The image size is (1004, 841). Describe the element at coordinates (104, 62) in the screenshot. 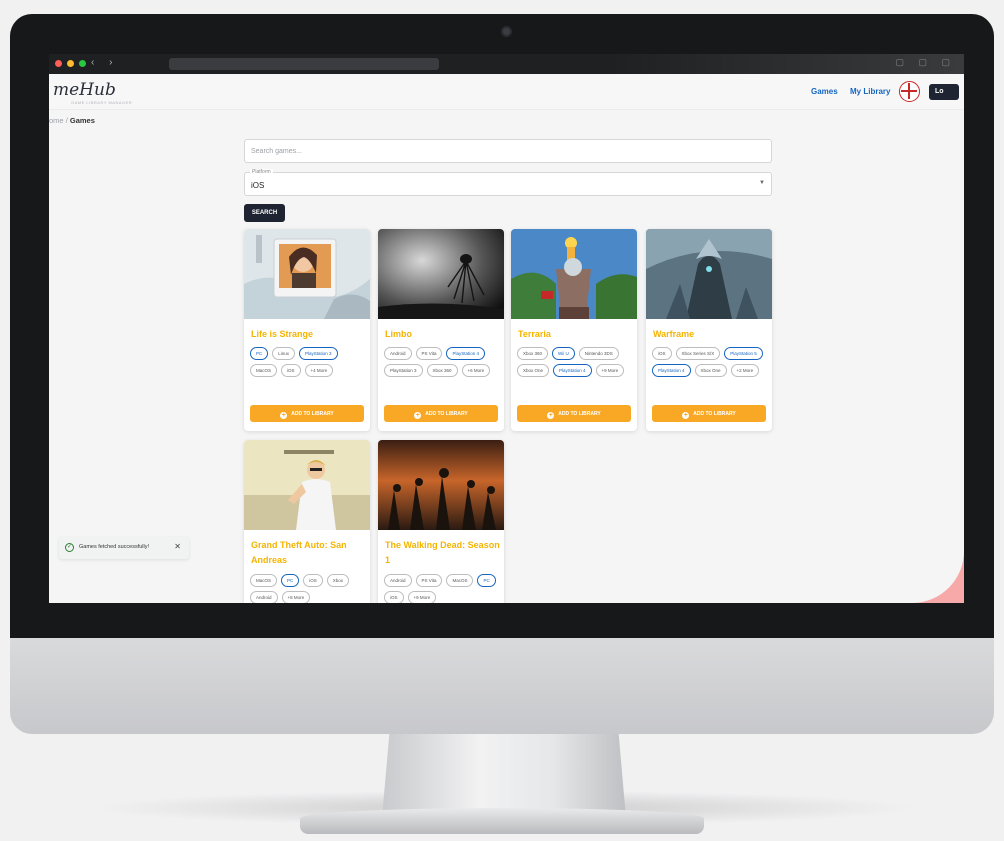

I see `back-forward-icon: ‹ ›` at that location.